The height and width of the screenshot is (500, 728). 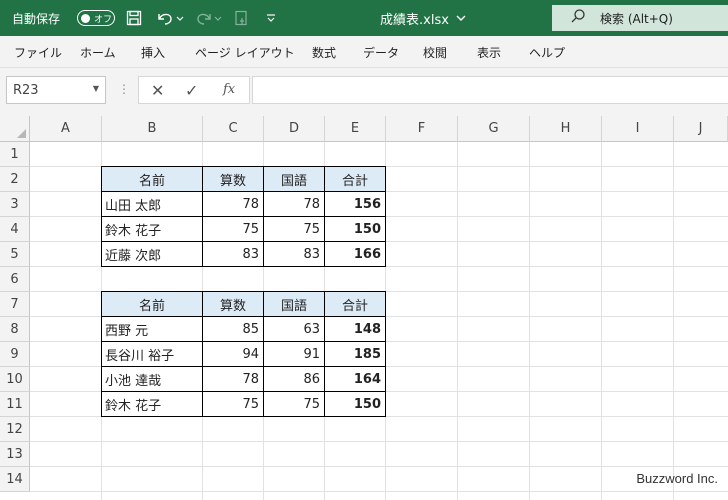 I want to click on column-header: D, so click(x=294, y=129).